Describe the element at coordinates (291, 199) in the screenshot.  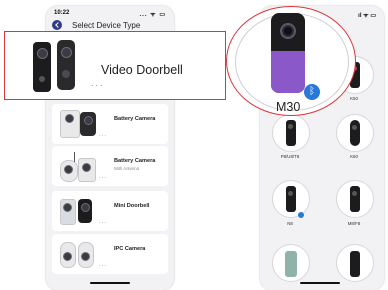
I see `model-n8` at that location.